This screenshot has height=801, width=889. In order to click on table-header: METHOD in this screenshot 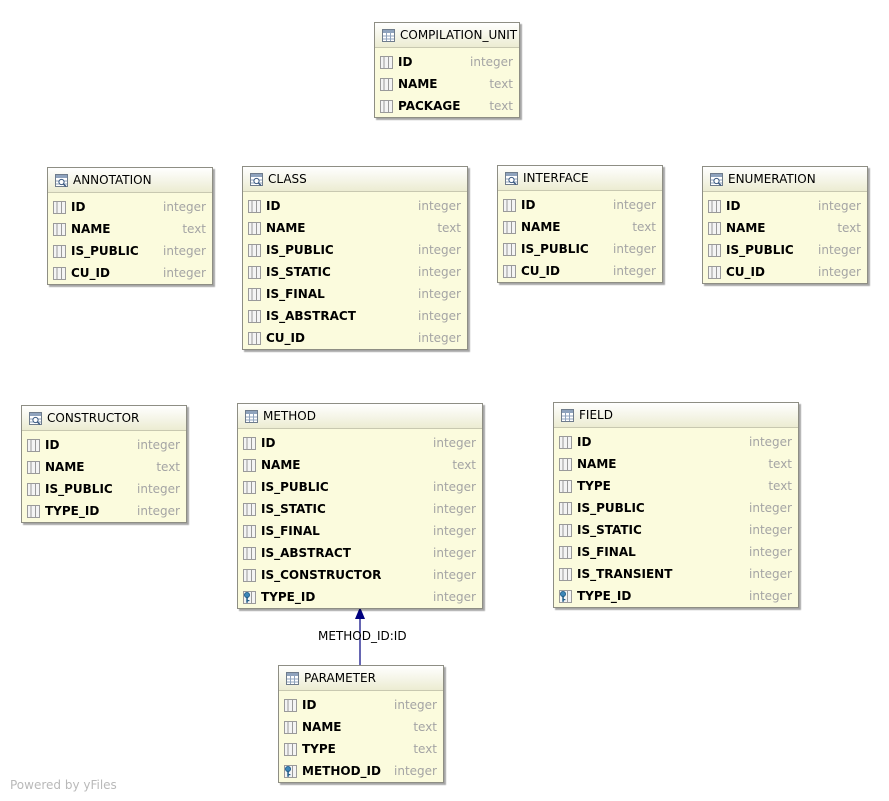, I will do `click(360, 416)`.